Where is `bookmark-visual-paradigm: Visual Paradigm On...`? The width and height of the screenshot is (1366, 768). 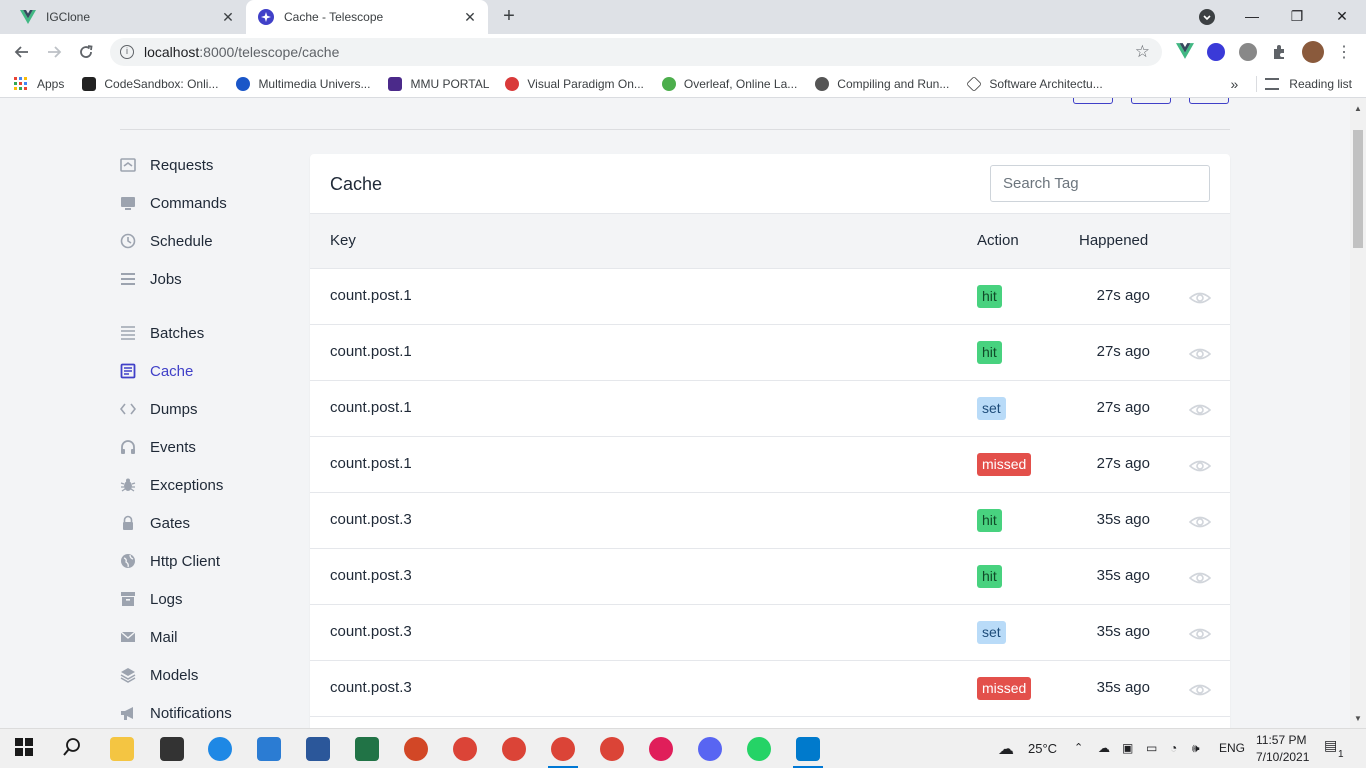 bookmark-visual-paradigm: Visual Paradigm On... is located at coordinates (574, 83).